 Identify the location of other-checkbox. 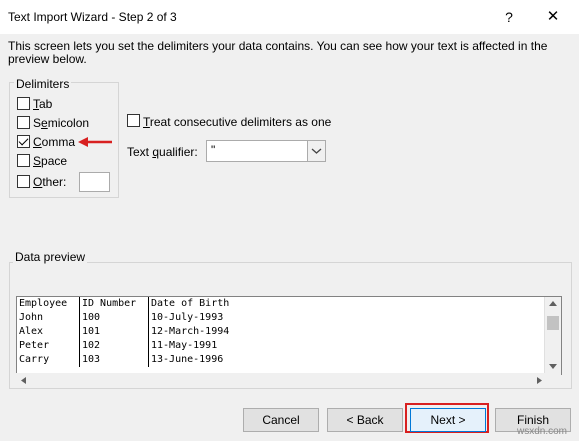
(23, 181).